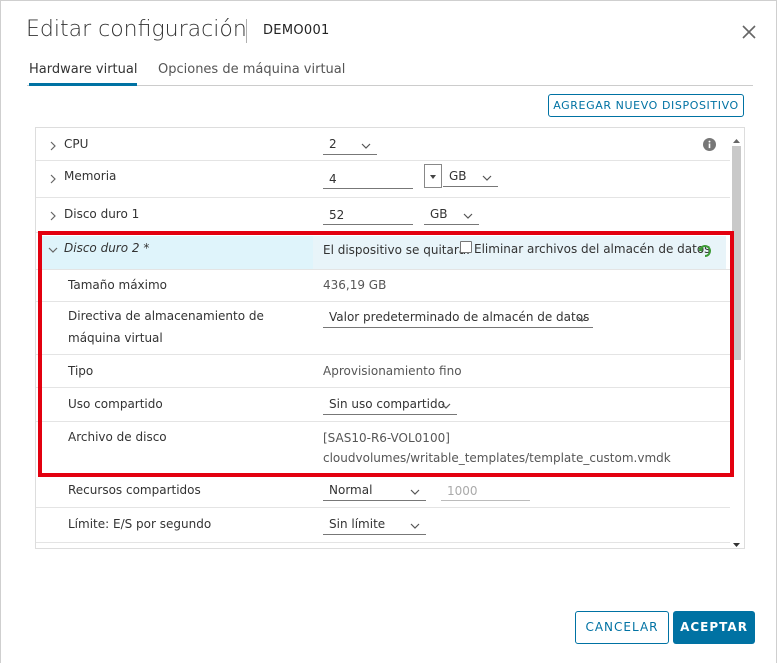 This screenshot has width=777, height=663. I want to click on disk2-sharing-row: Uso compartido Sin uso compartido, so click(383, 405).